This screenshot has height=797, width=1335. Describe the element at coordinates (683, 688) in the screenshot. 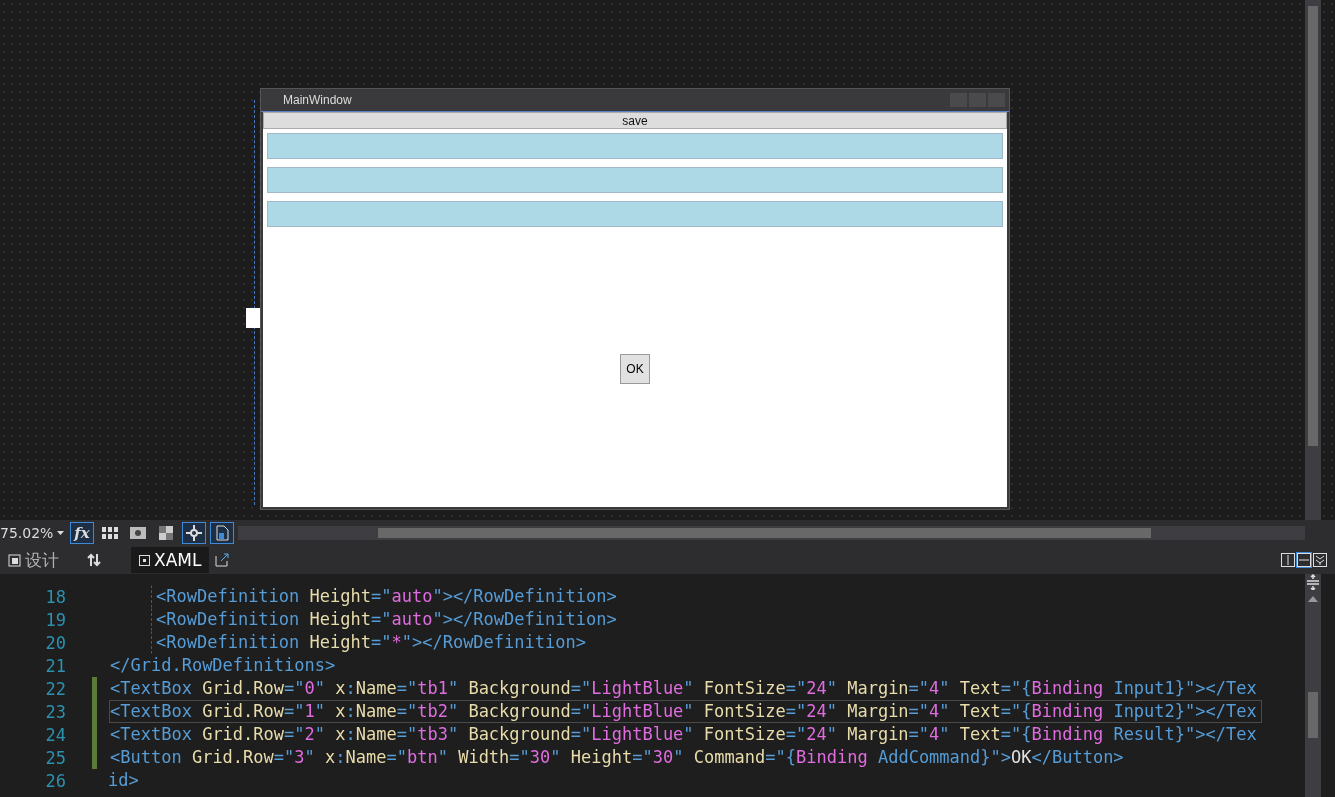

I see `code-line: <TextBox Grid.Row="0" x:Name="tb1" Background="LightBlue" FontSize="24" Margin="4" Text="{Binding Input1}"></Tex` at that location.